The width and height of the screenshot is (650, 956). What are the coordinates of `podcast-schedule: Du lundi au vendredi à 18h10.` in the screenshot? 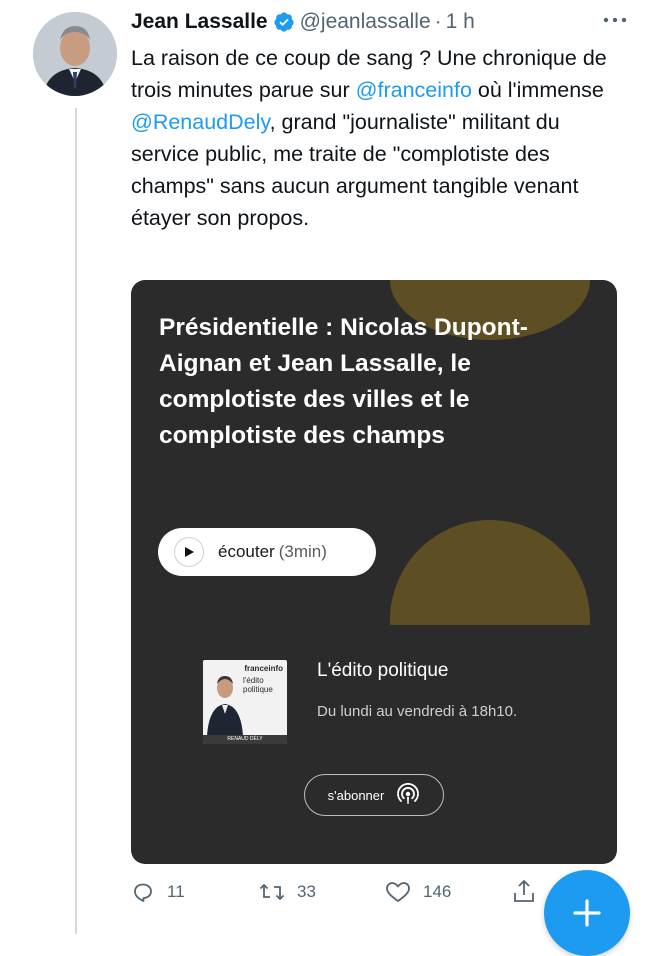 It's located at (417, 711).